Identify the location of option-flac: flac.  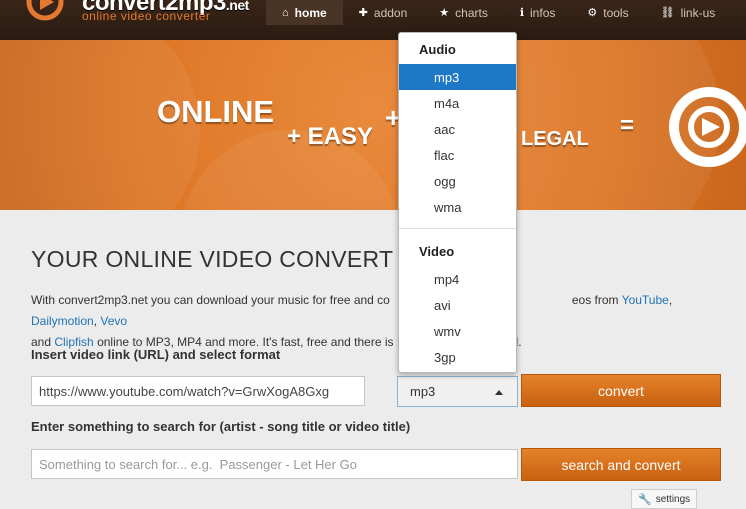
(457, 155).